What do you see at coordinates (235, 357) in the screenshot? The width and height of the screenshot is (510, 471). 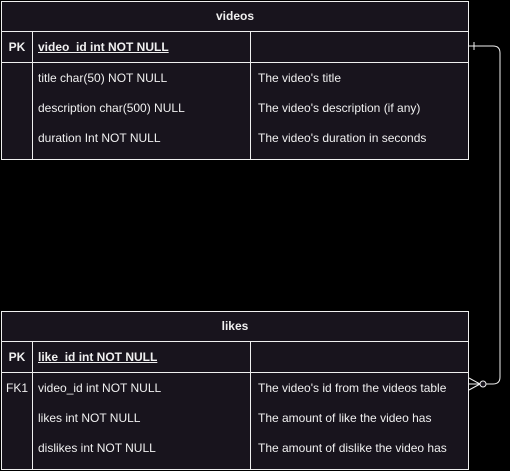 I see `primary-key-row: PK like_id int NOT NULL` at bounding box center [235, 357].